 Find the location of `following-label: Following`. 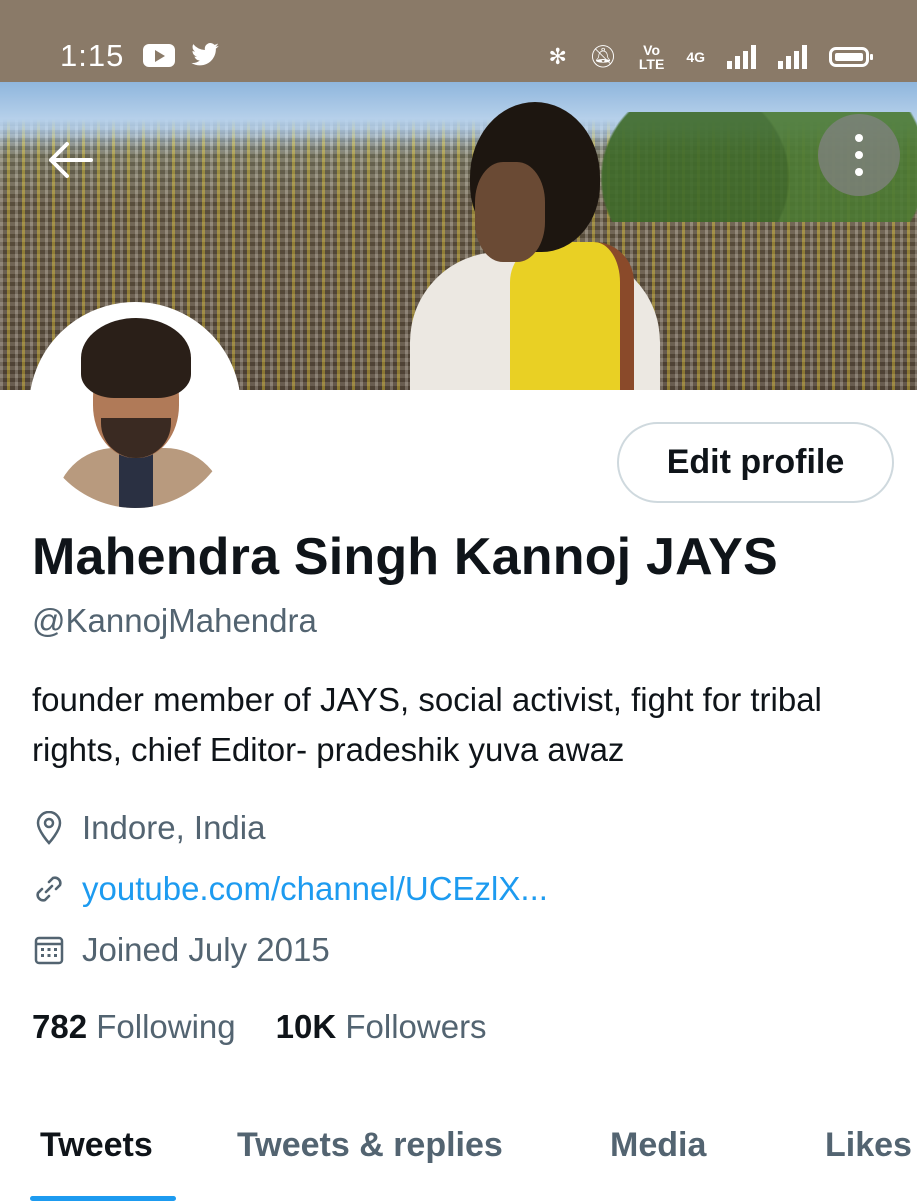

following-label: Following is located at coordinates (166, 1026).